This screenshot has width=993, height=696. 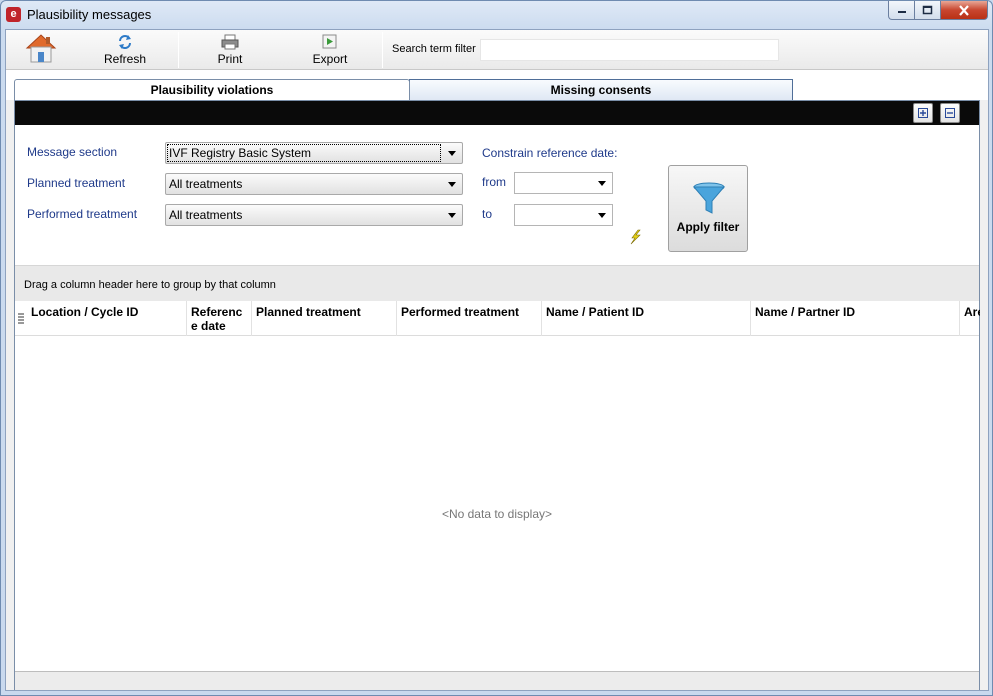 I want to click on print-button: Print, so click(x=230, y=50).